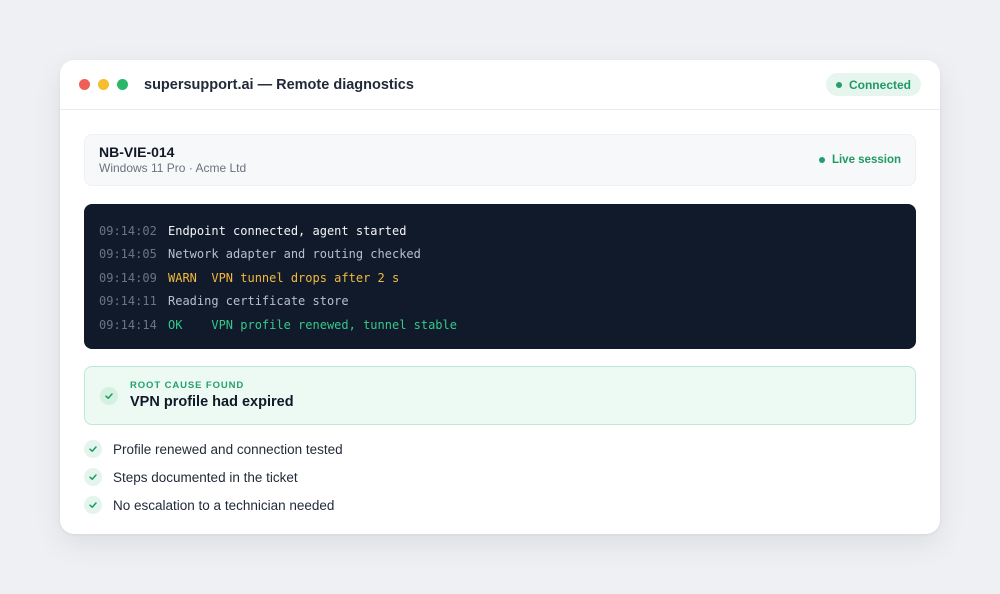  What do you see at coordinates (500, 302) in the screenshot?
I see `log-line: 09:14:11 Reading certificate store` at bounding box center [500, 302].